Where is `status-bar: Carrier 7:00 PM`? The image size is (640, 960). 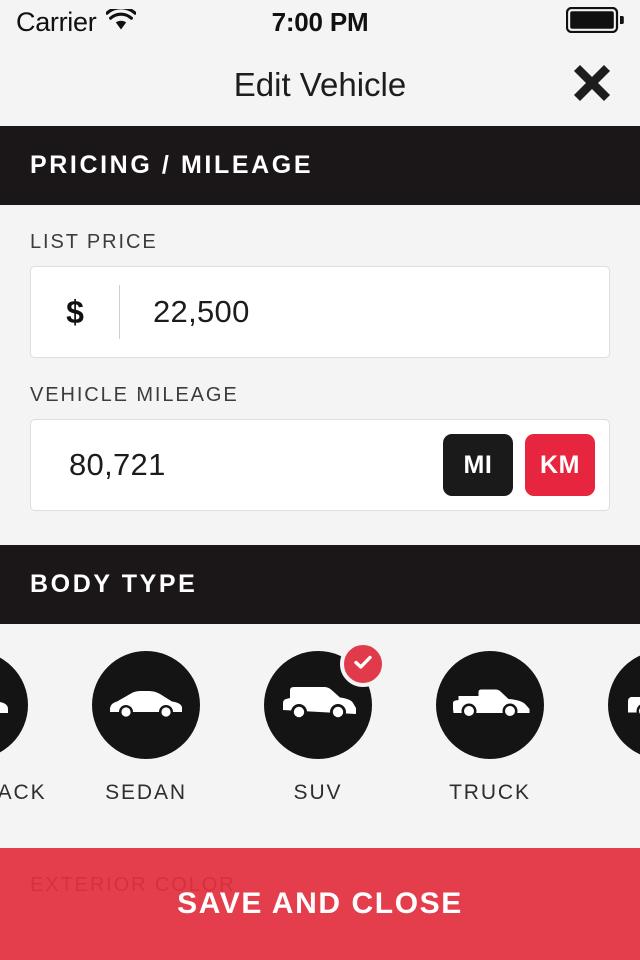 status-bar: Carrier 7:00 PM is located at coordinates (320, 22).